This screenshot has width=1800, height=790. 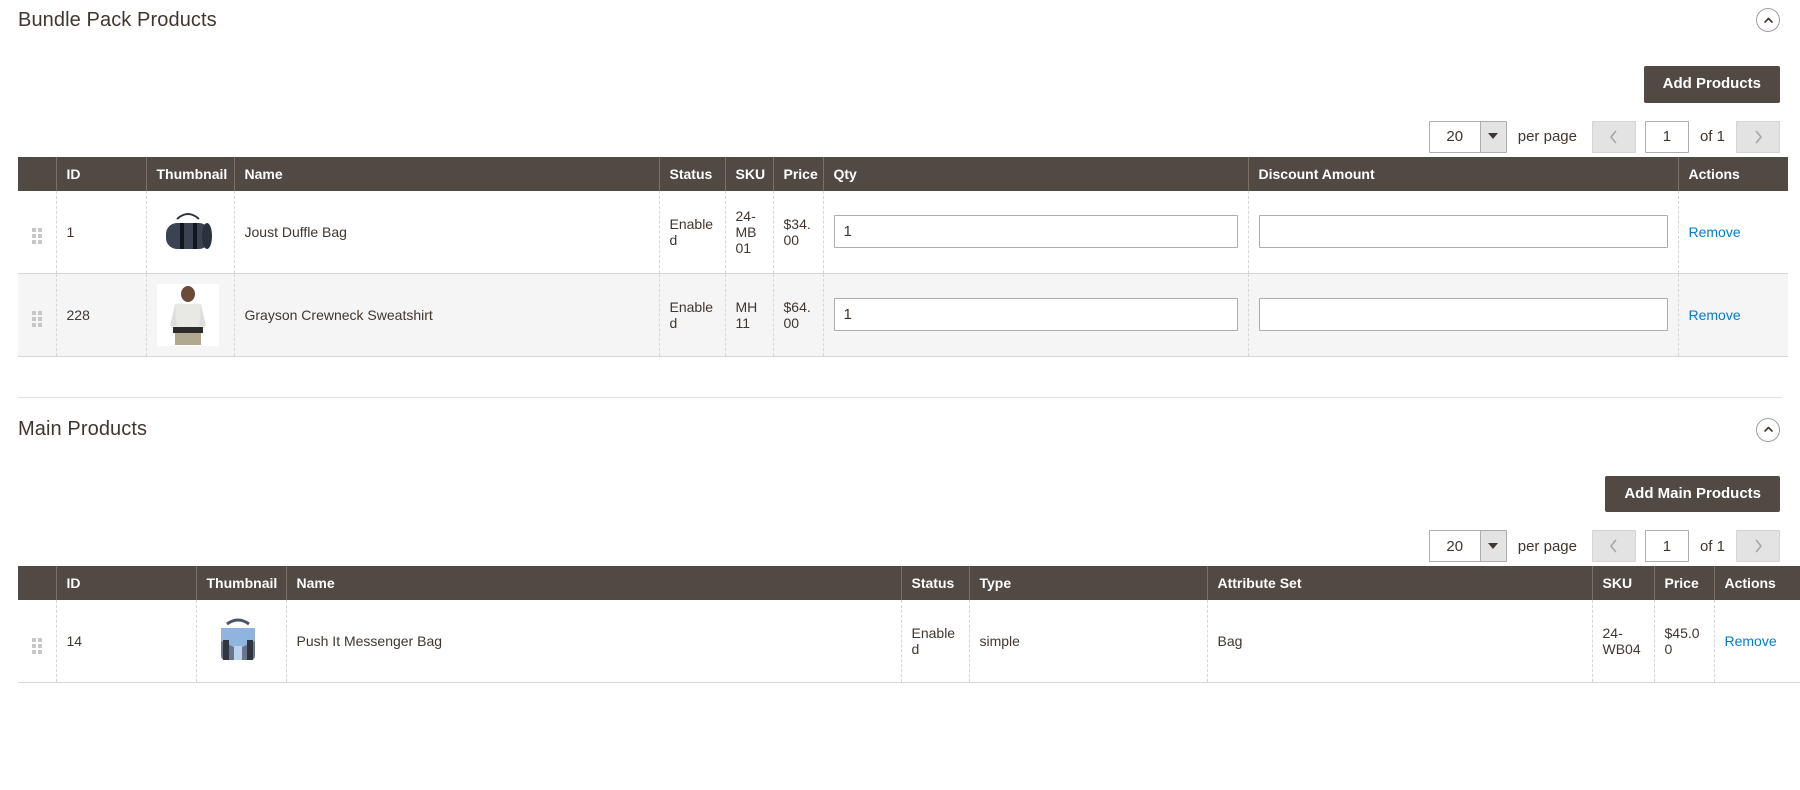 I want to click on section-divider, so click(x=900, y=397).